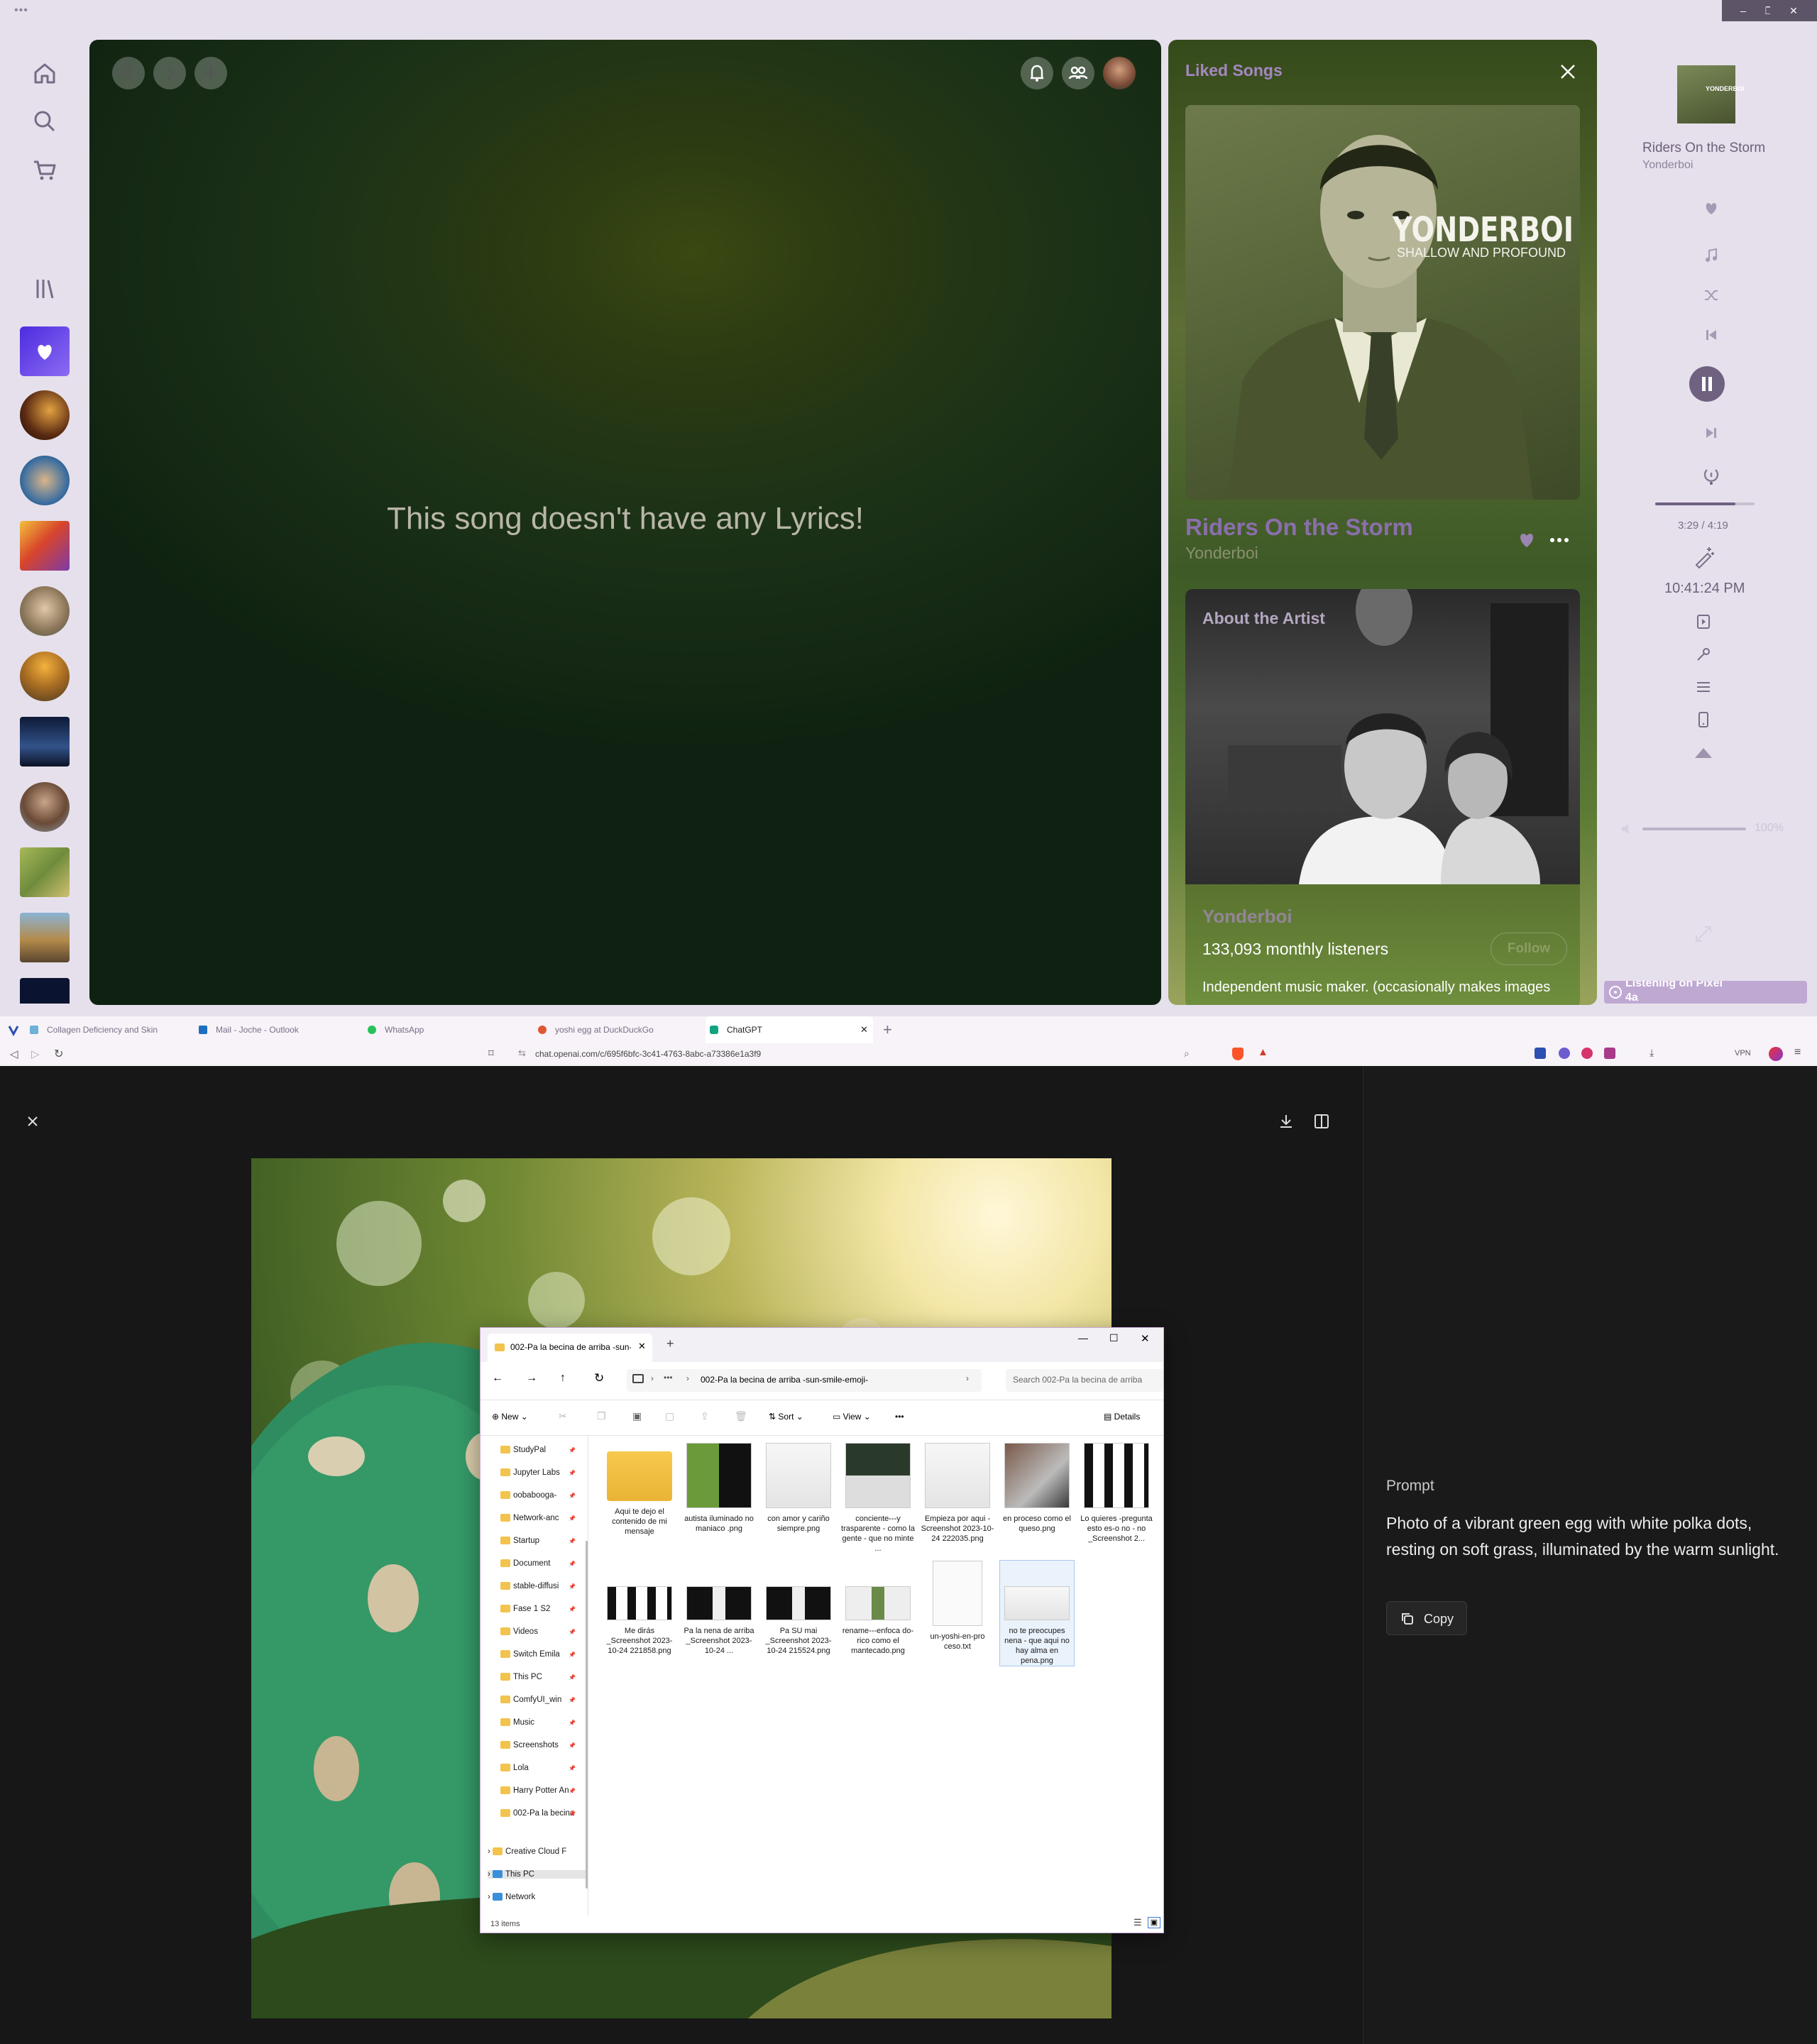  I want to click on reload-icon: ↻, so click(58, 1054).